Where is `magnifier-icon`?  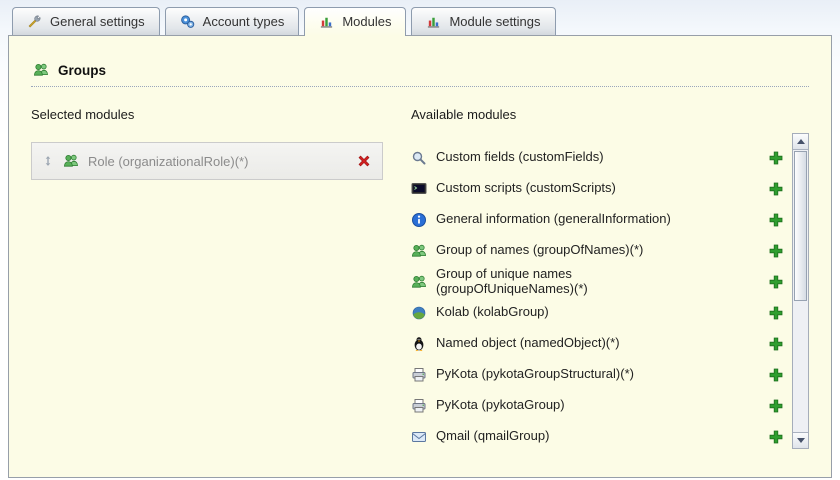 magnifier-icon is located at coordinates (419, 158).